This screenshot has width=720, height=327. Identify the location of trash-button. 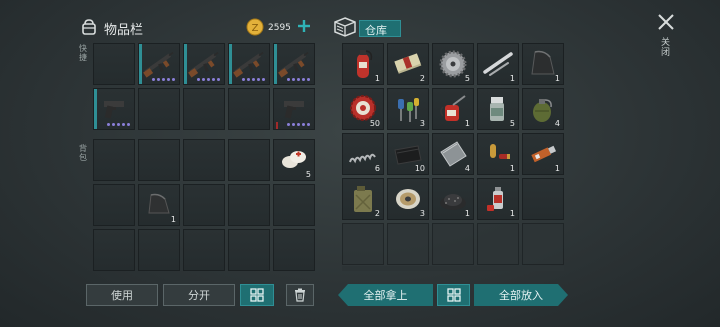
(300, 295).